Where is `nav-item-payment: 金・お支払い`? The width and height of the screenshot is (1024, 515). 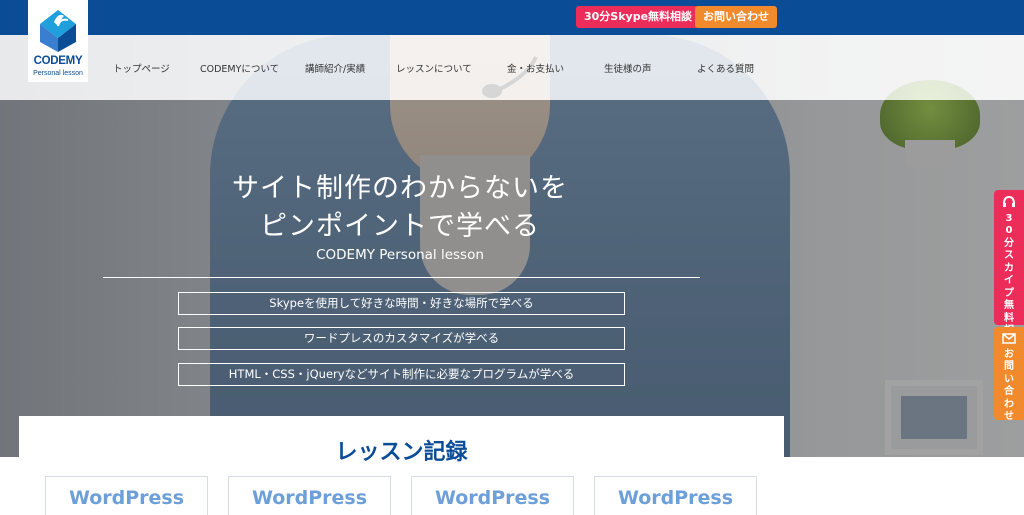 nav-item-payment: 金・お支払い is located at coordinates (535, 68).